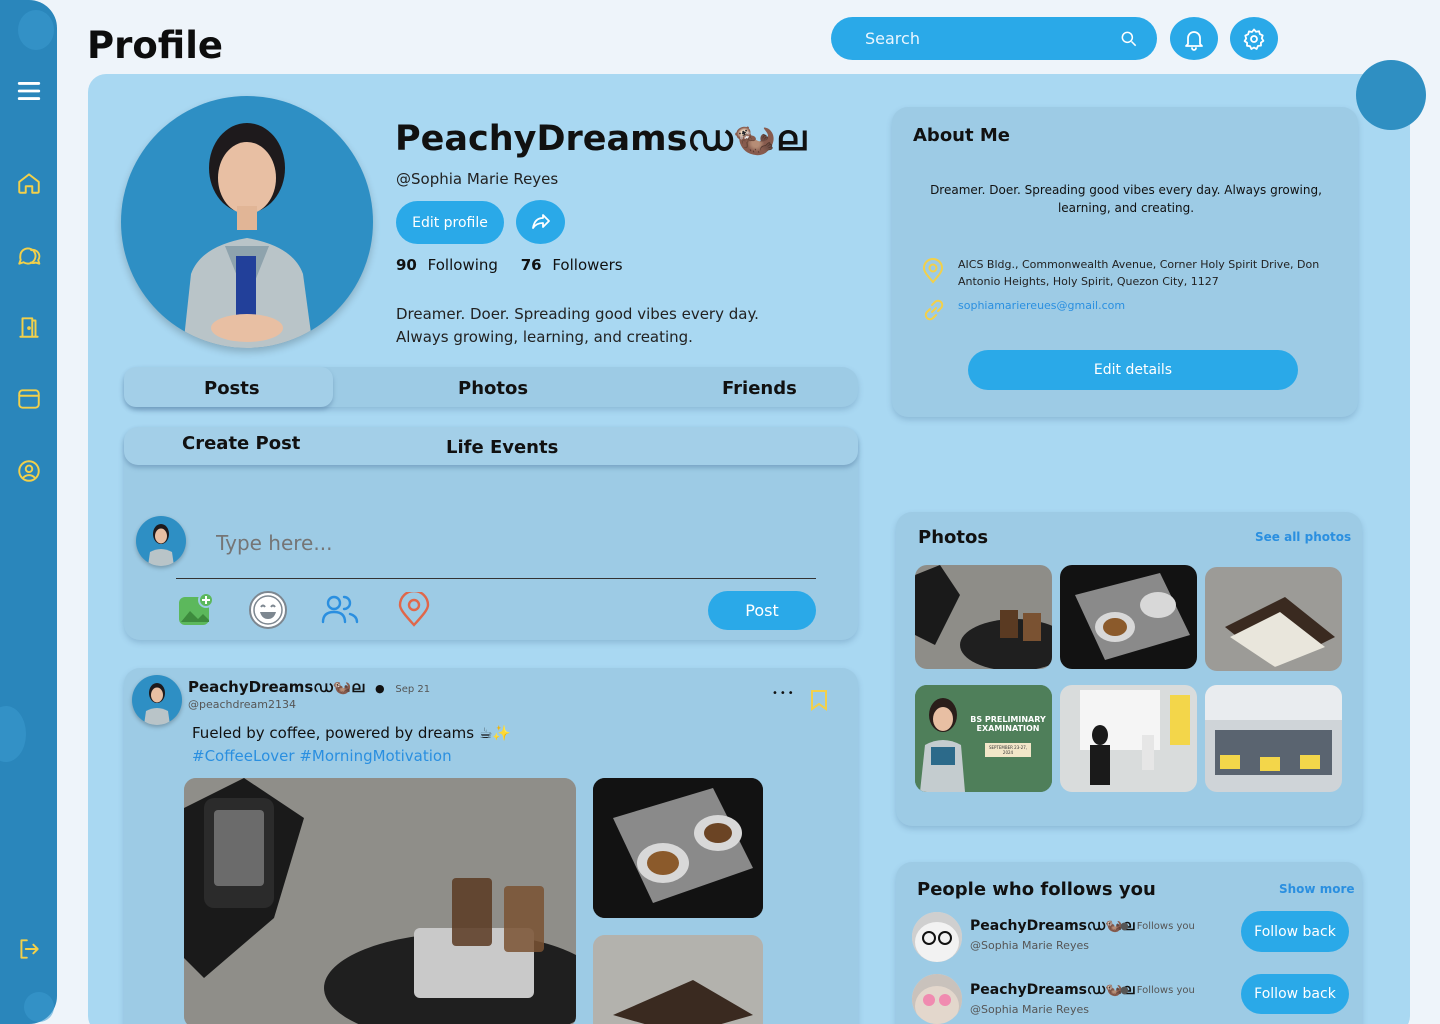 The width and height of the screenshot is (1440, 1024). What do you see at coordinates (450, 222) in the screenshot?
I see `edit-profile-button: Edit profile` at bounding box center [450, 222].